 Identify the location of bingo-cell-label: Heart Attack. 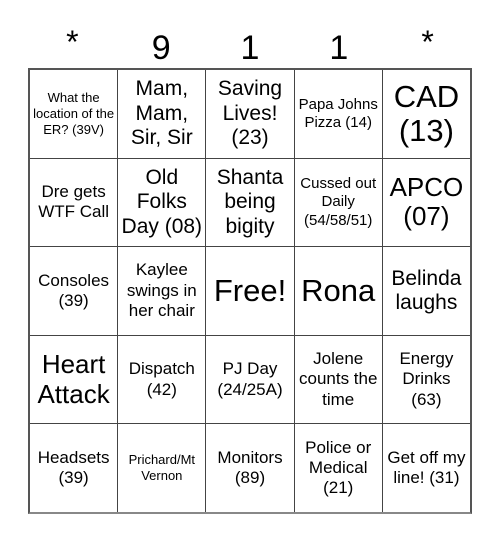
(73, 379).